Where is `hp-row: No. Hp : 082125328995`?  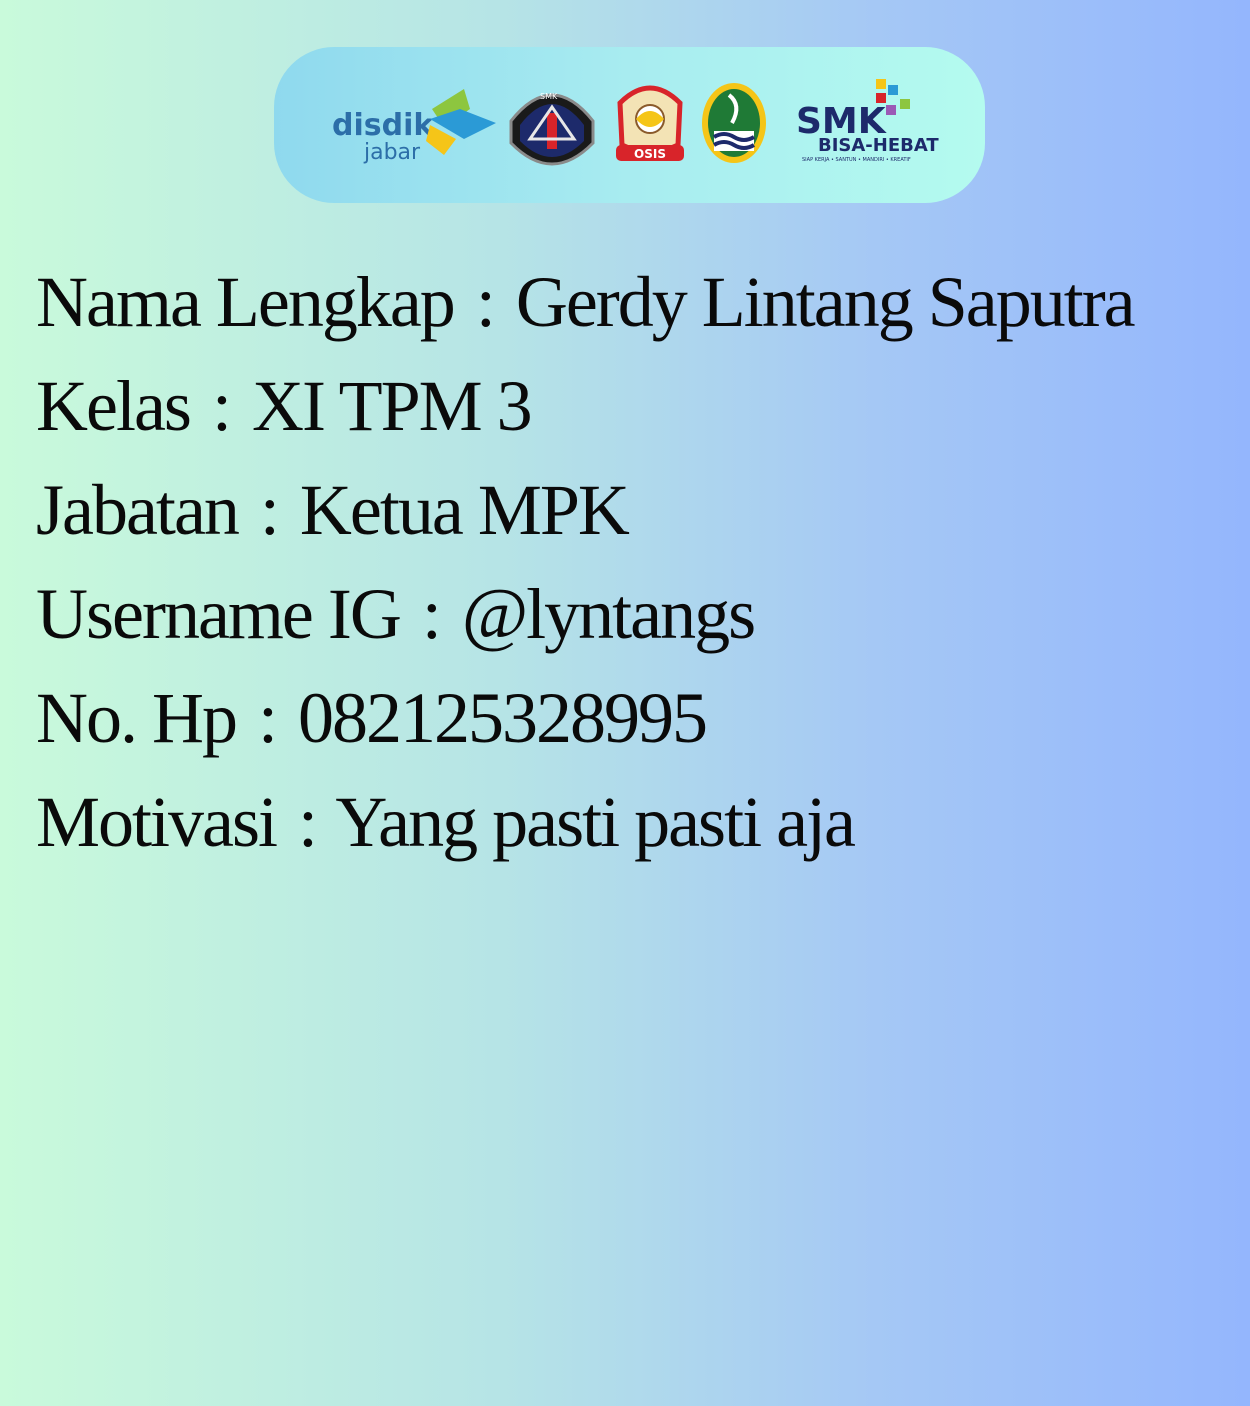 hp-row: No. Hp : 082125328995 is located at coordinates (626, 718).